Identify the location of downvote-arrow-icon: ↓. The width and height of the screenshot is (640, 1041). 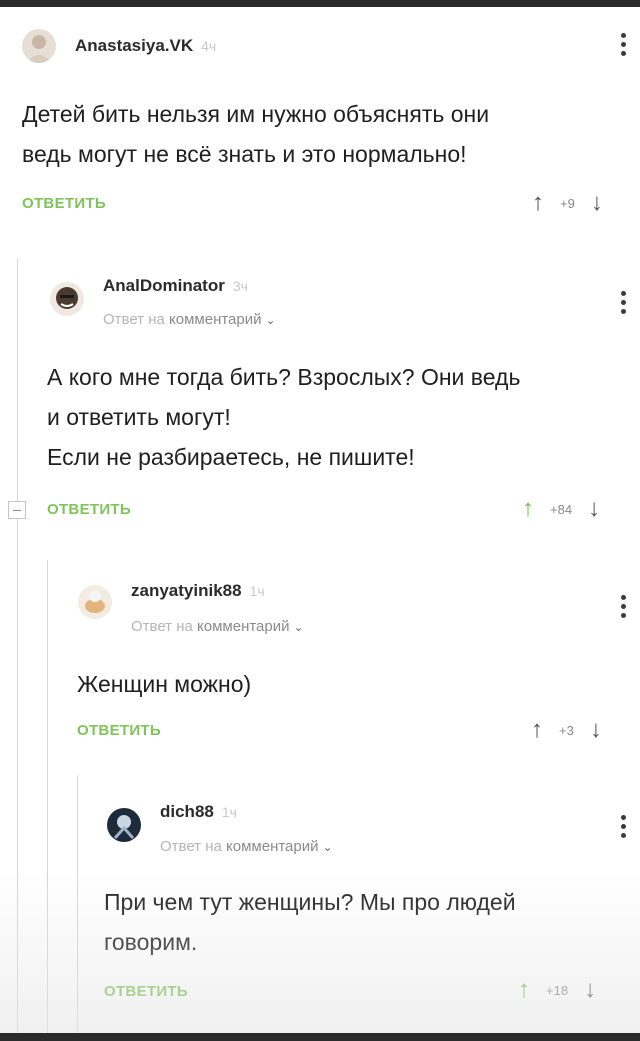
(590, 990).